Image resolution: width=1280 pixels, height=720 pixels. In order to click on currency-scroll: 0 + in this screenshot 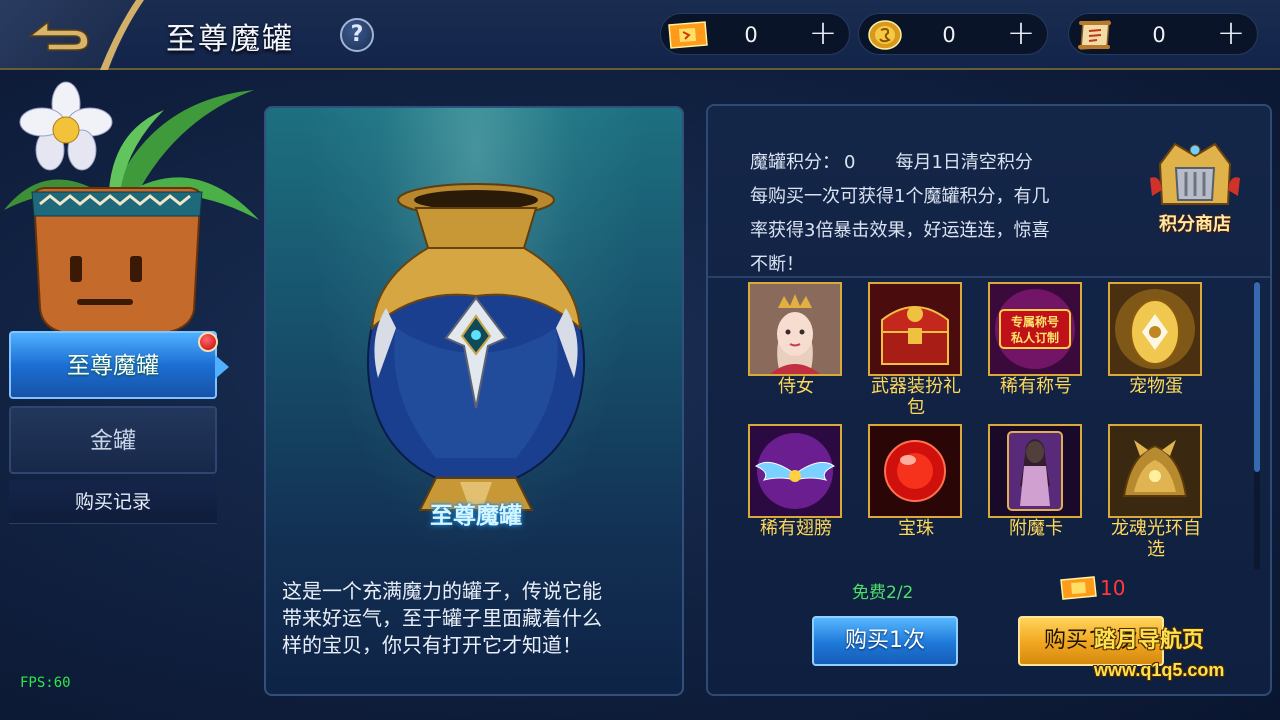, I will do `click(1163, 34)`.